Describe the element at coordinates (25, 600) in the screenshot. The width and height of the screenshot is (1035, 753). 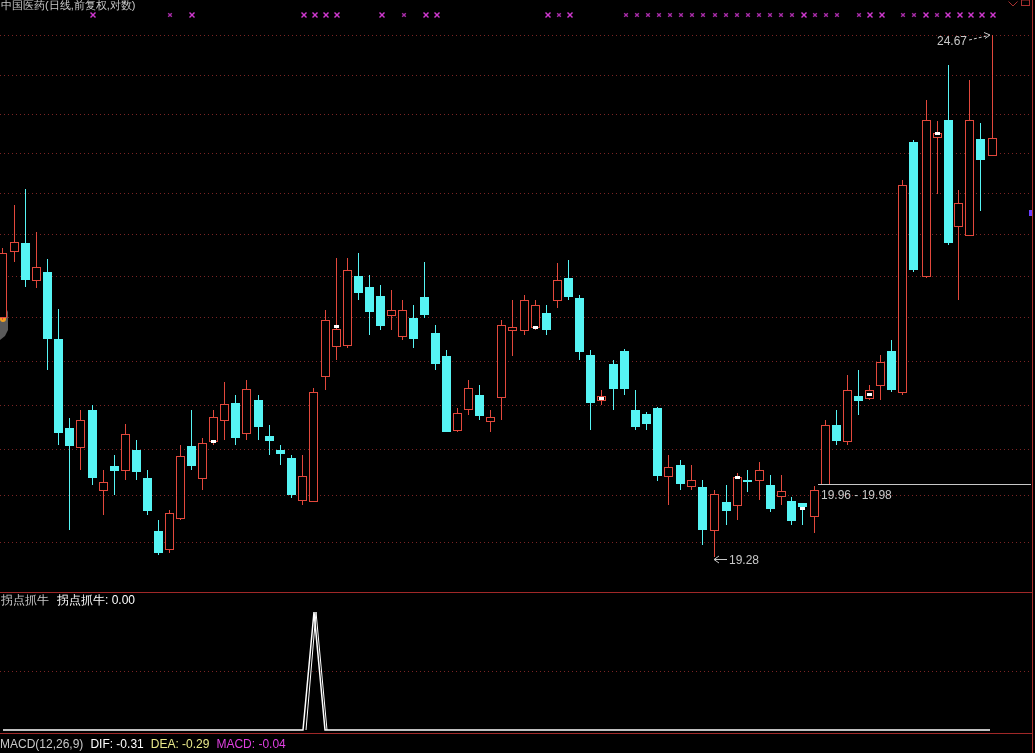
I see `indicator-name: 拐点抓牛` at that location.